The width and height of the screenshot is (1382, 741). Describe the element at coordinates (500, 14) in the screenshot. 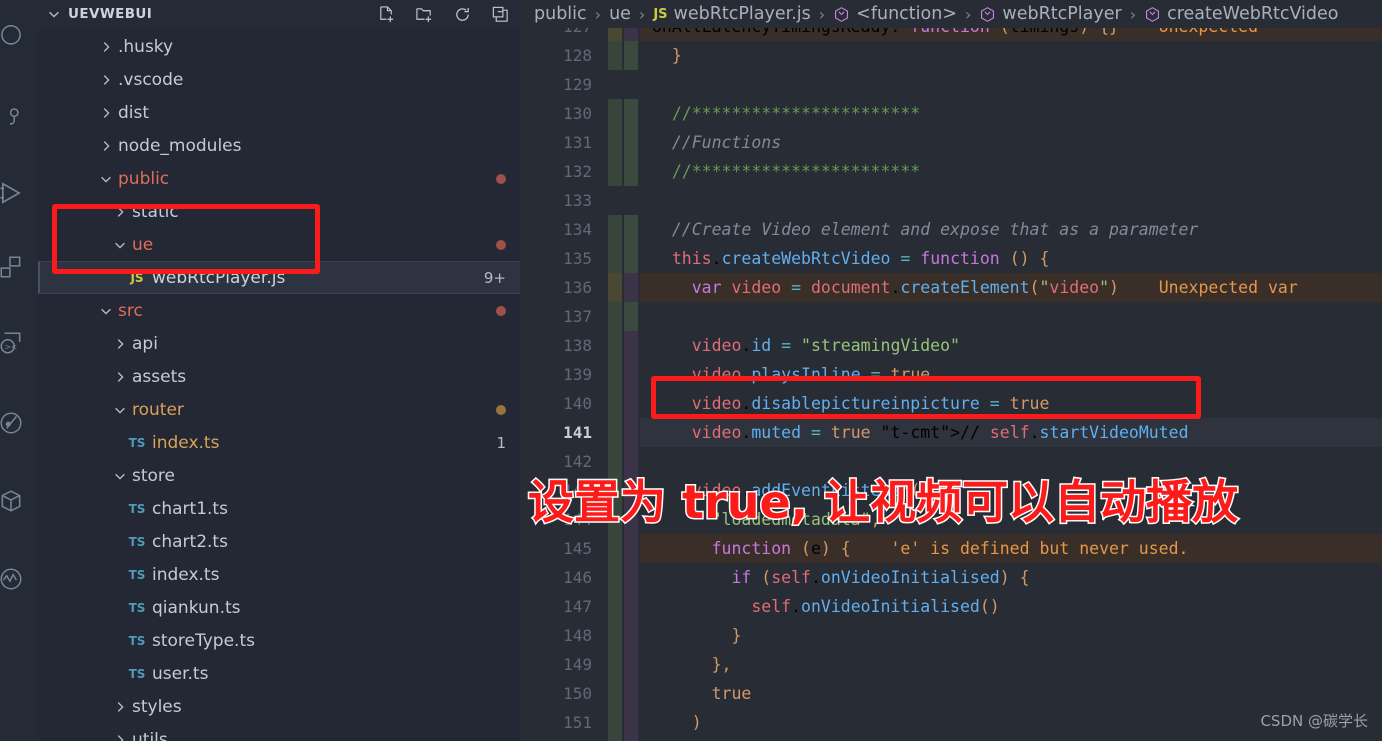

I see `collapse-all-icon` at that location.